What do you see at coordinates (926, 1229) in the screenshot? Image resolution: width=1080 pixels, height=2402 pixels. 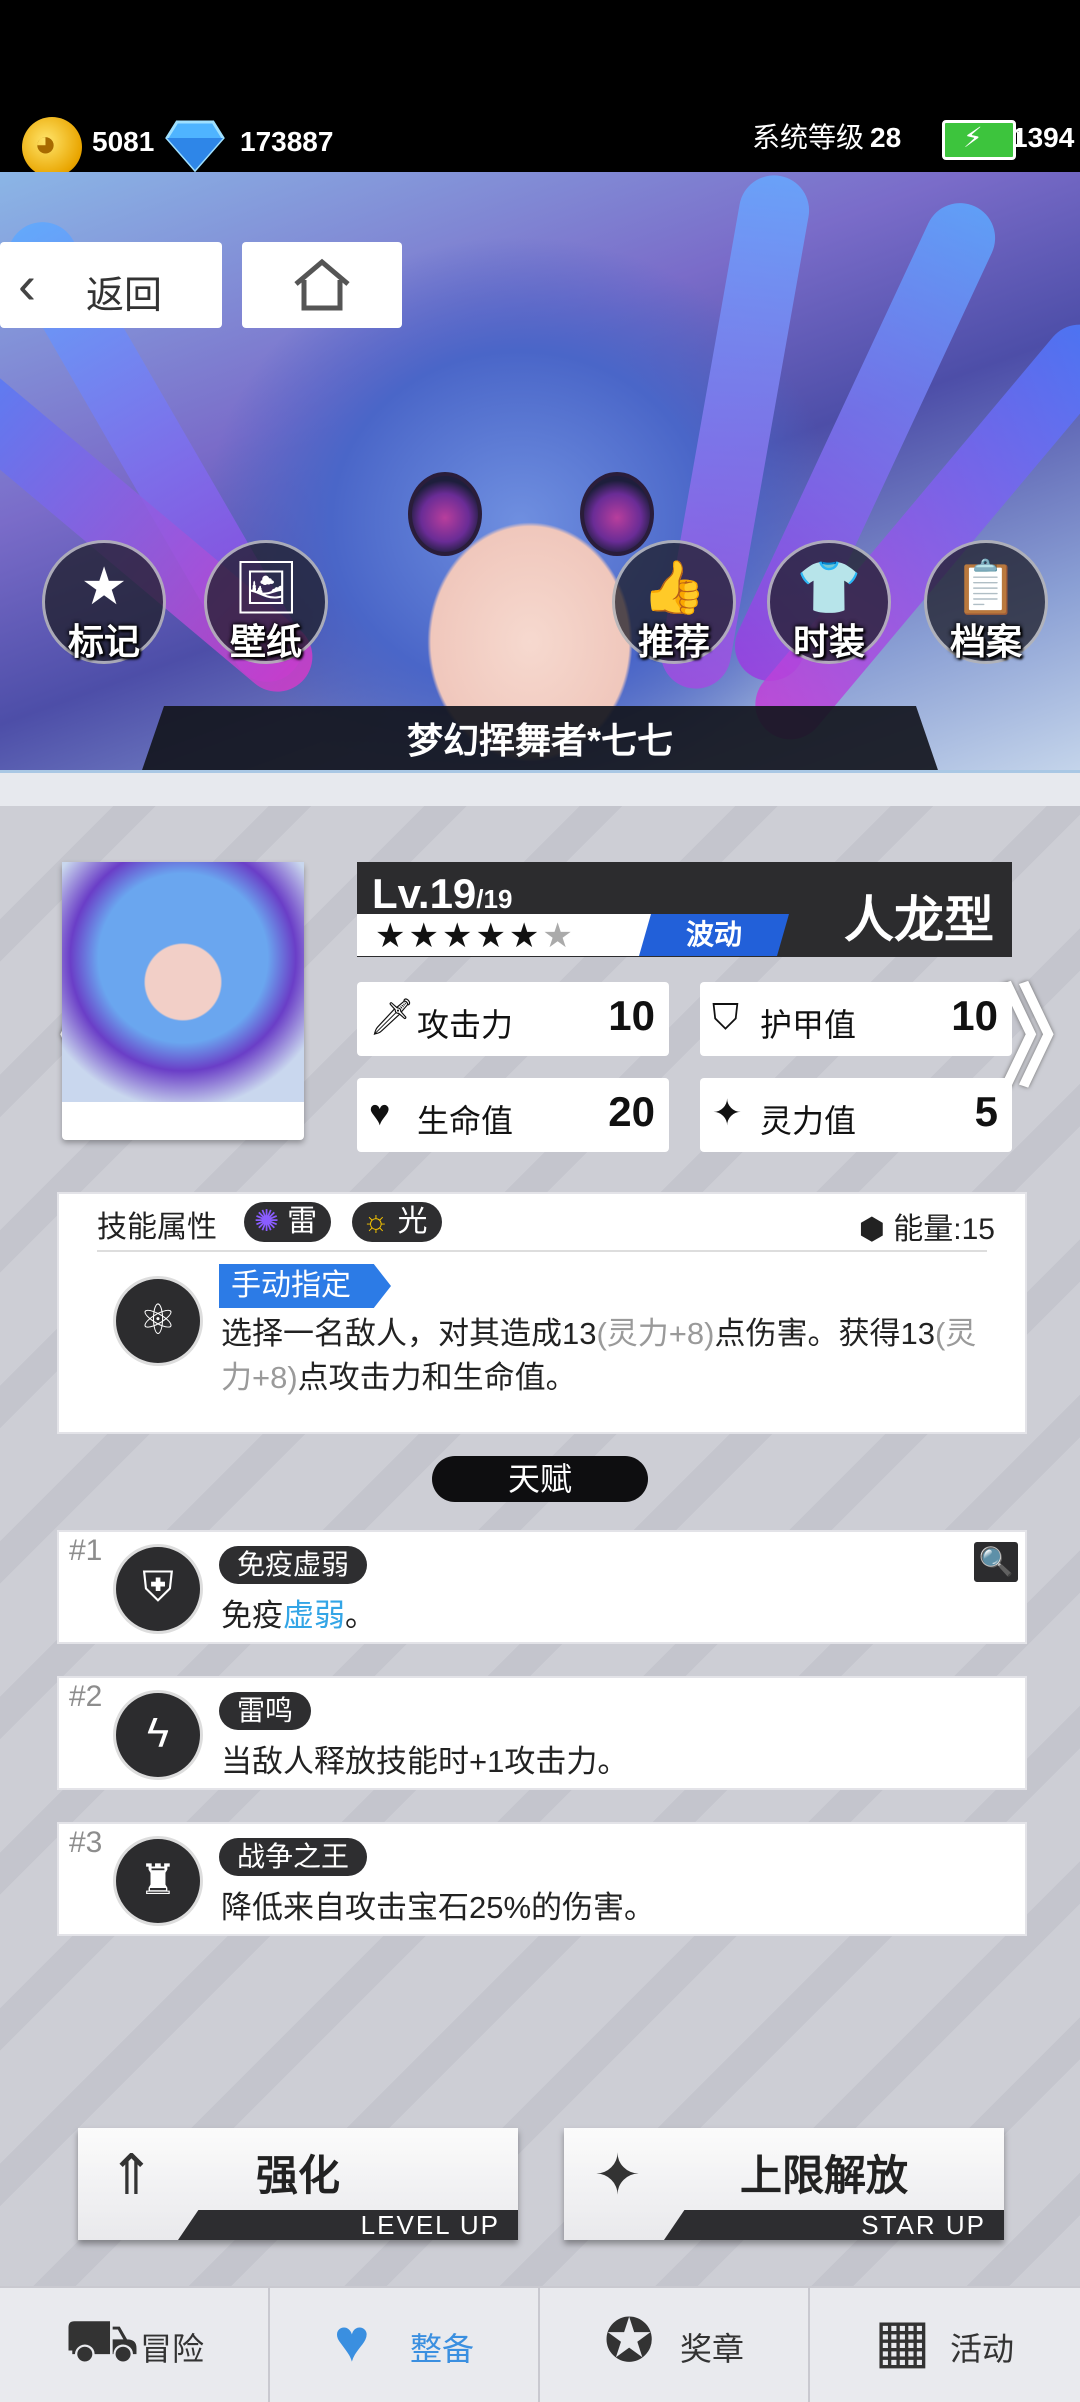 I see `energy-cost: ⬢ 能量:15` at bounding box center [926, 1229].